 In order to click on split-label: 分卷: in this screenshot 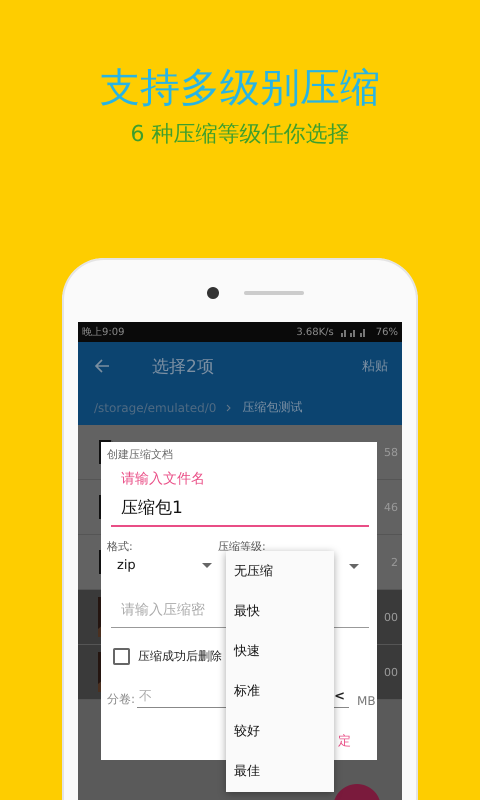, I will do `click(121, 699)`.